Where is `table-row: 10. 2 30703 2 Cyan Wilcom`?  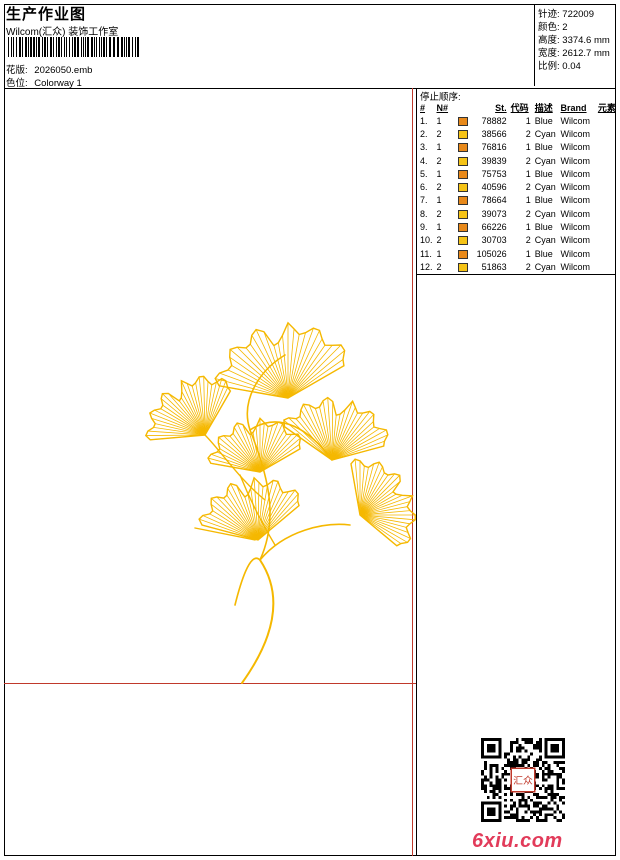 table-row: 10. 2 30703 2 Cyan Wilcom is located at coordinates (519, 240).